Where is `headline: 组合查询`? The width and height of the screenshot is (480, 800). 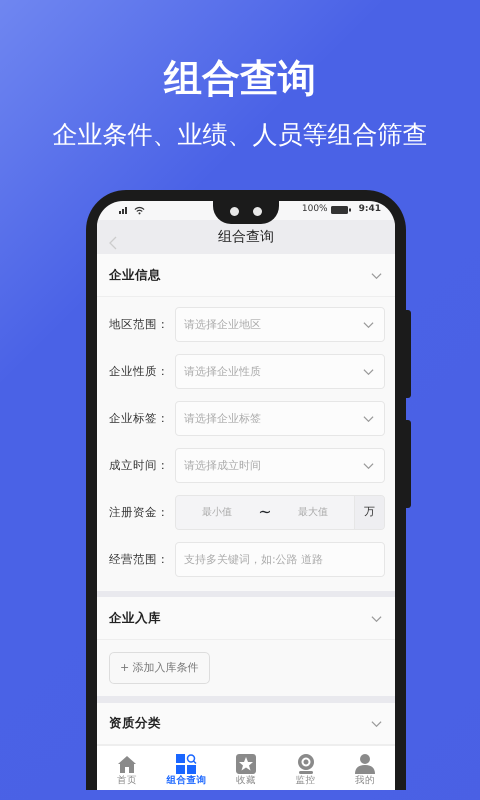 headline: 组合查询 is located at coordinates (239, 78).